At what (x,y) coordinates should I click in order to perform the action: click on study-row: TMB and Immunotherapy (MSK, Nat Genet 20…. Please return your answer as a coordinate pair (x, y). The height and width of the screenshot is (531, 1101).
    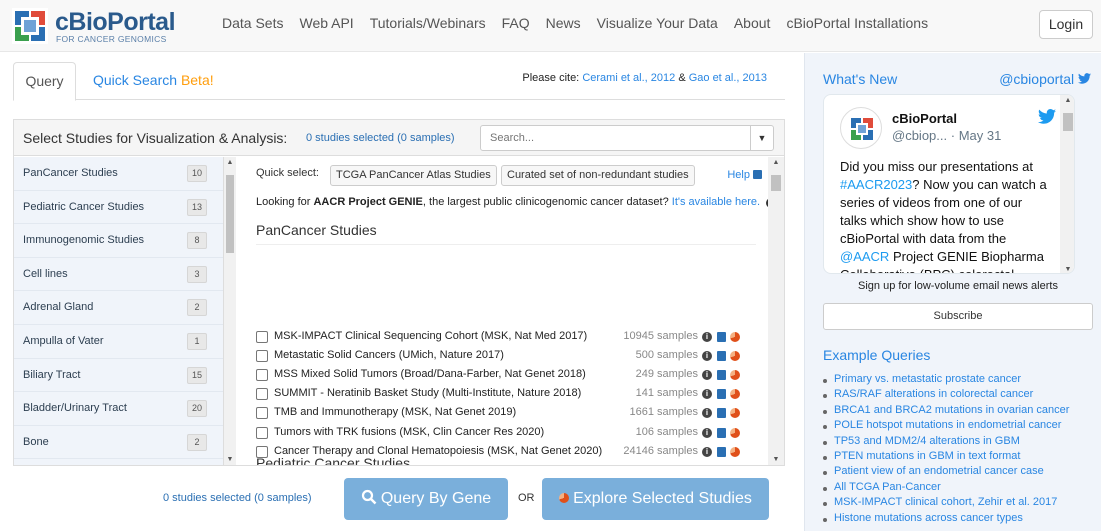
    Looking at the image, I should click on (502, 413).